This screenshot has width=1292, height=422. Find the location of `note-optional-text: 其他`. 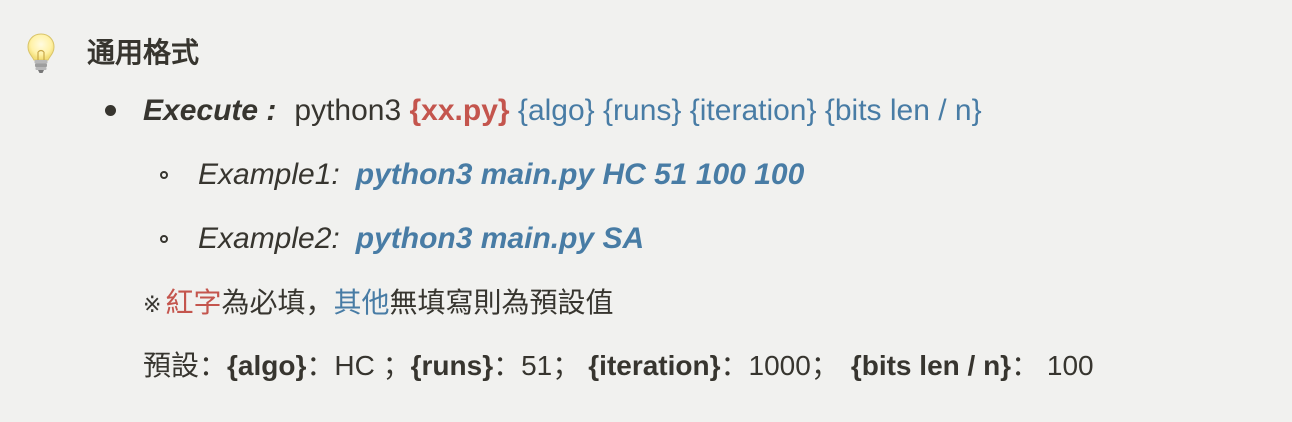

note-optional-text: 其他 is located at coordinates (361, 302).